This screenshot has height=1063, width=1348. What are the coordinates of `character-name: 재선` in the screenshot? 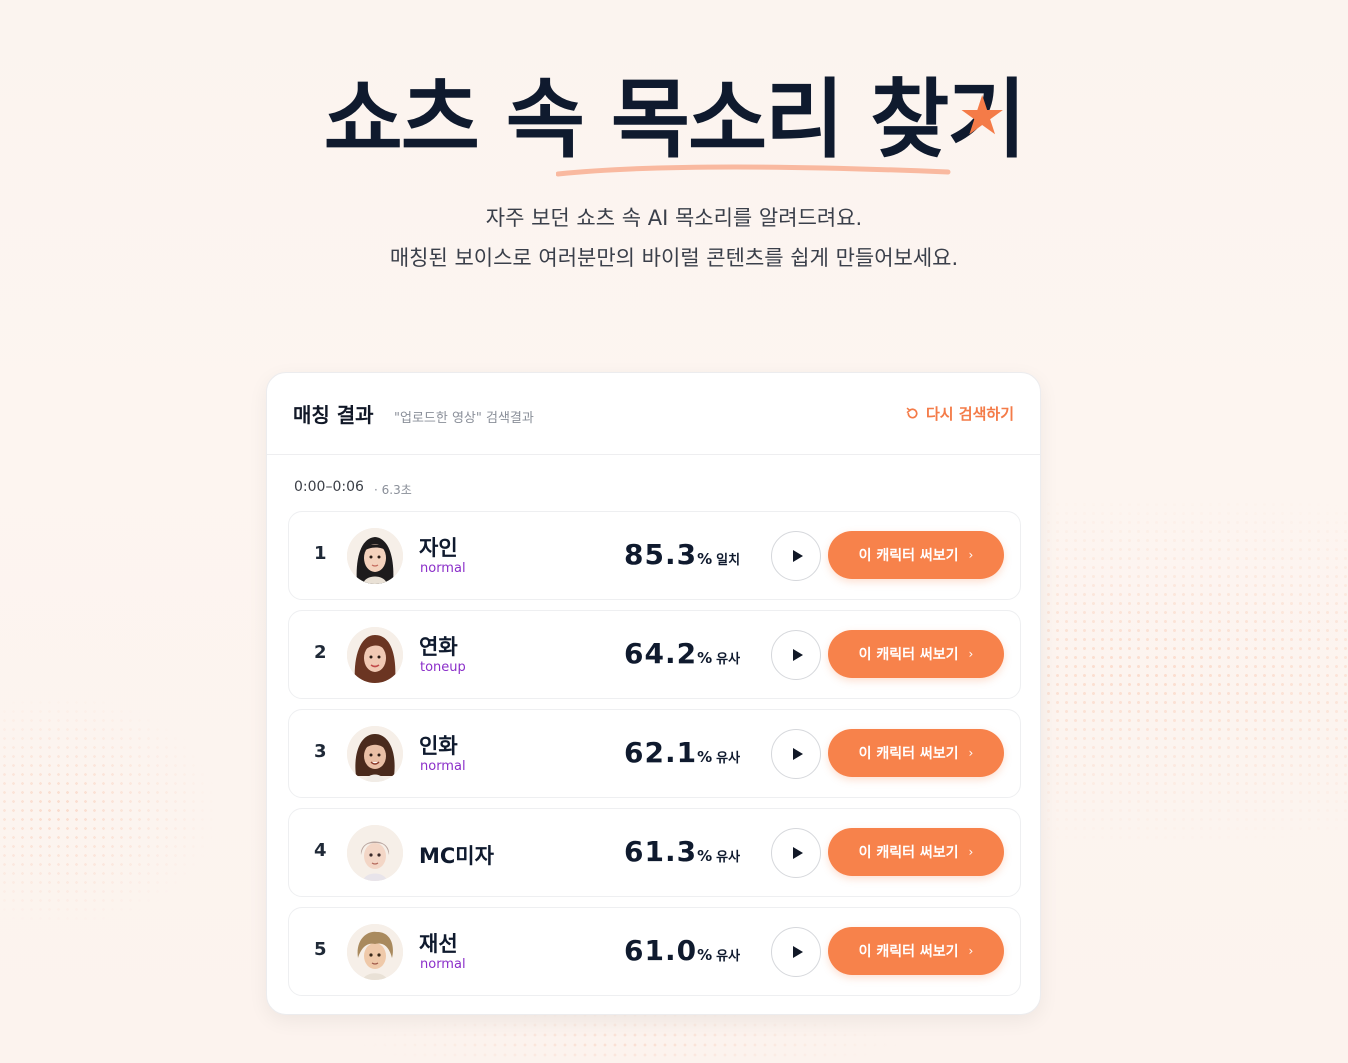 It's located at (438, 944).